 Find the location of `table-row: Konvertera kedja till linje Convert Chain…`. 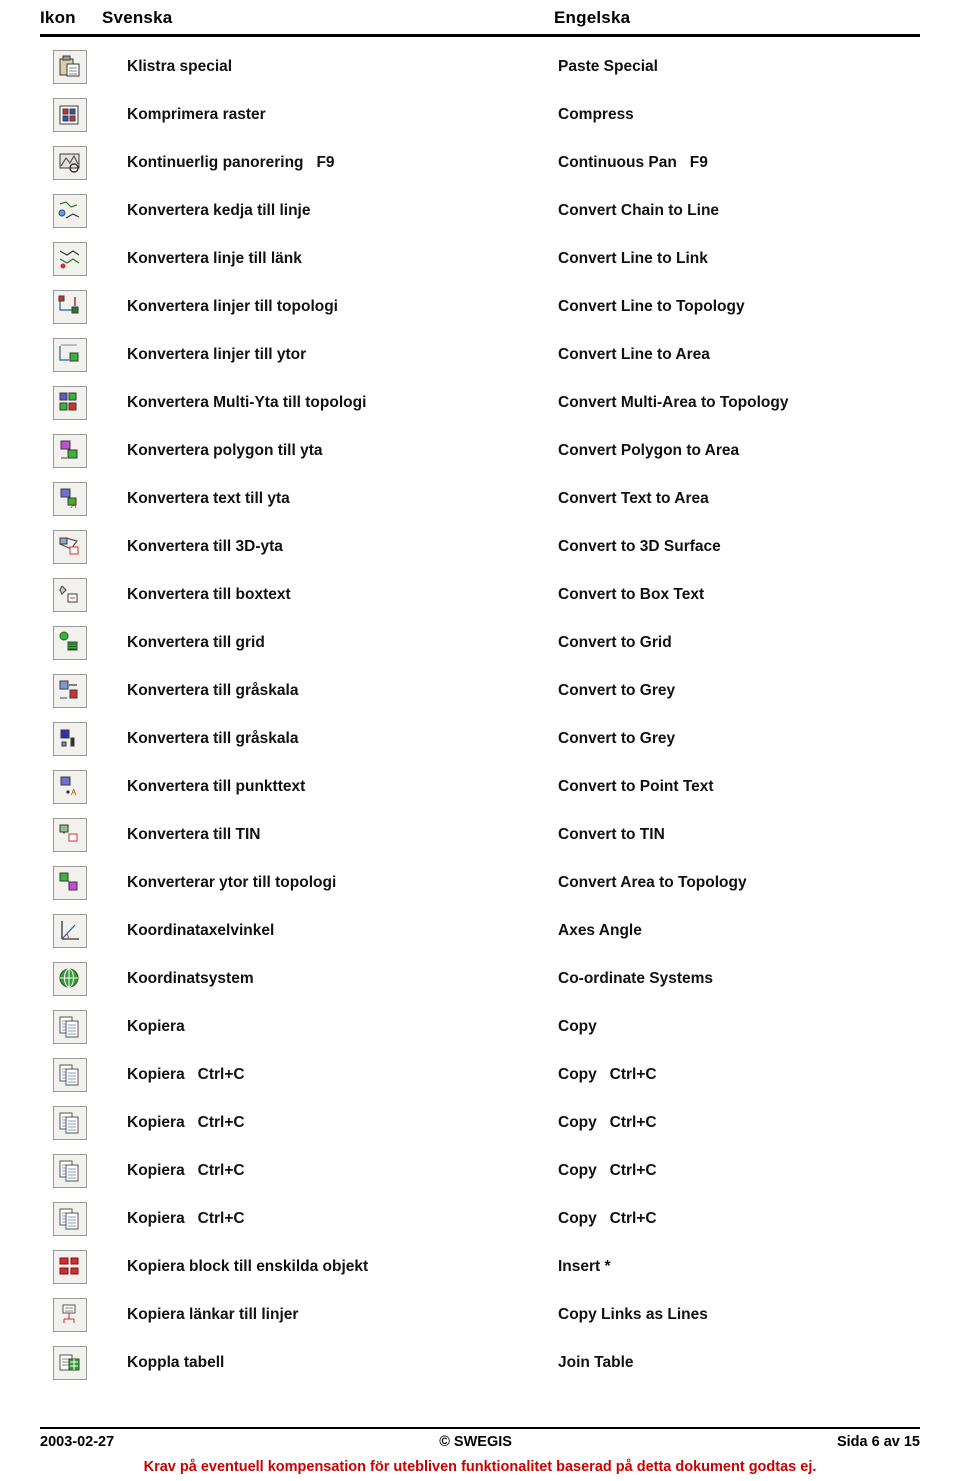

table-row: Konvertera kedja till linje Convert Chain… is located at coordinates (480, 211).